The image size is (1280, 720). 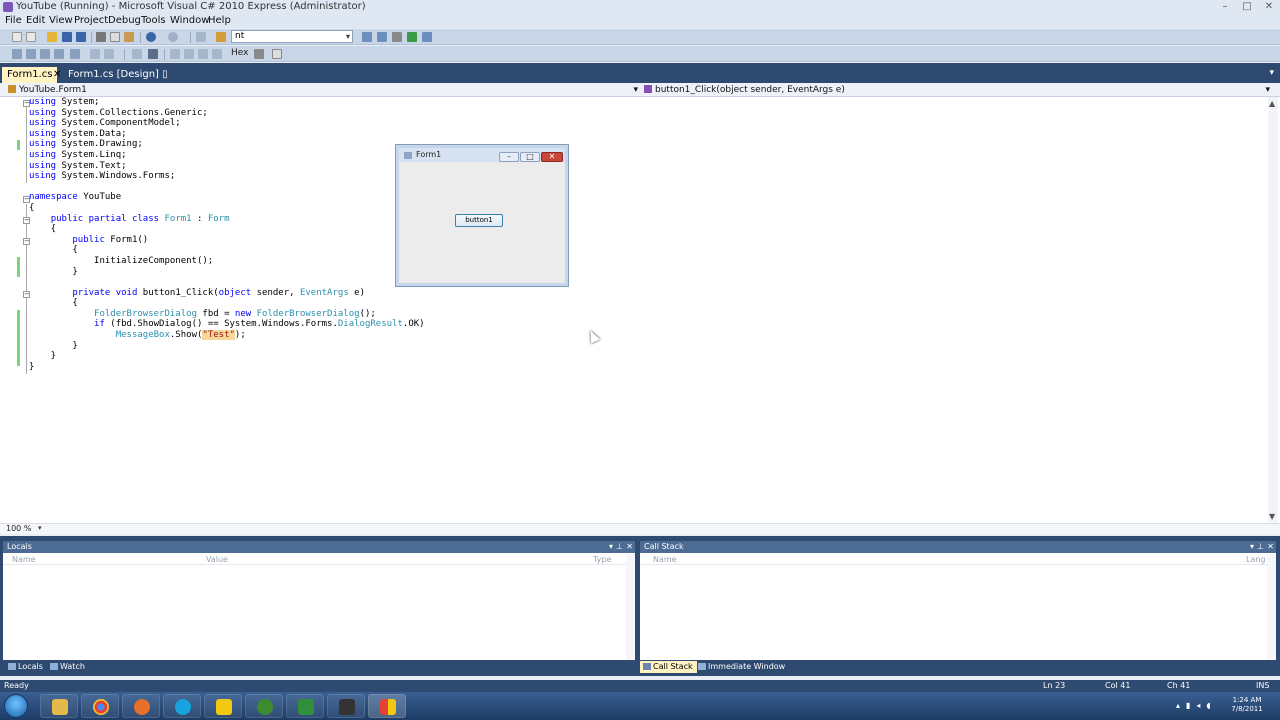 I want to click on taskbar-explorer, so click(x=59, y=706).